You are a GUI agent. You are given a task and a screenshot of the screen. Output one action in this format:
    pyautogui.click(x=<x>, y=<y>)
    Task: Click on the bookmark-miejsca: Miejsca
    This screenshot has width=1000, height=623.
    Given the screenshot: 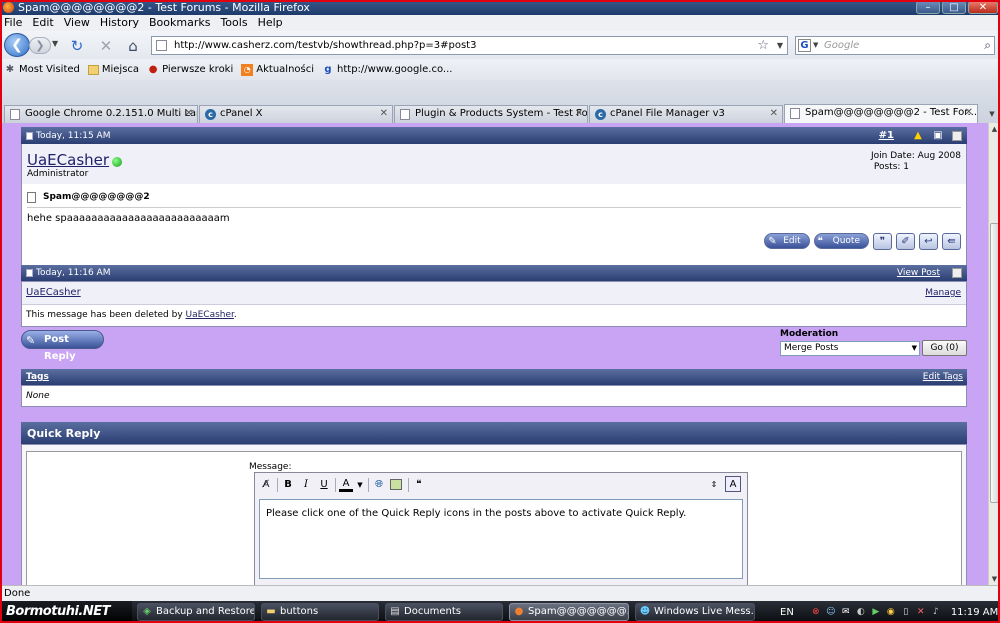 What is the action you would take?
    pyautogui.click(x=113, y=69)
    